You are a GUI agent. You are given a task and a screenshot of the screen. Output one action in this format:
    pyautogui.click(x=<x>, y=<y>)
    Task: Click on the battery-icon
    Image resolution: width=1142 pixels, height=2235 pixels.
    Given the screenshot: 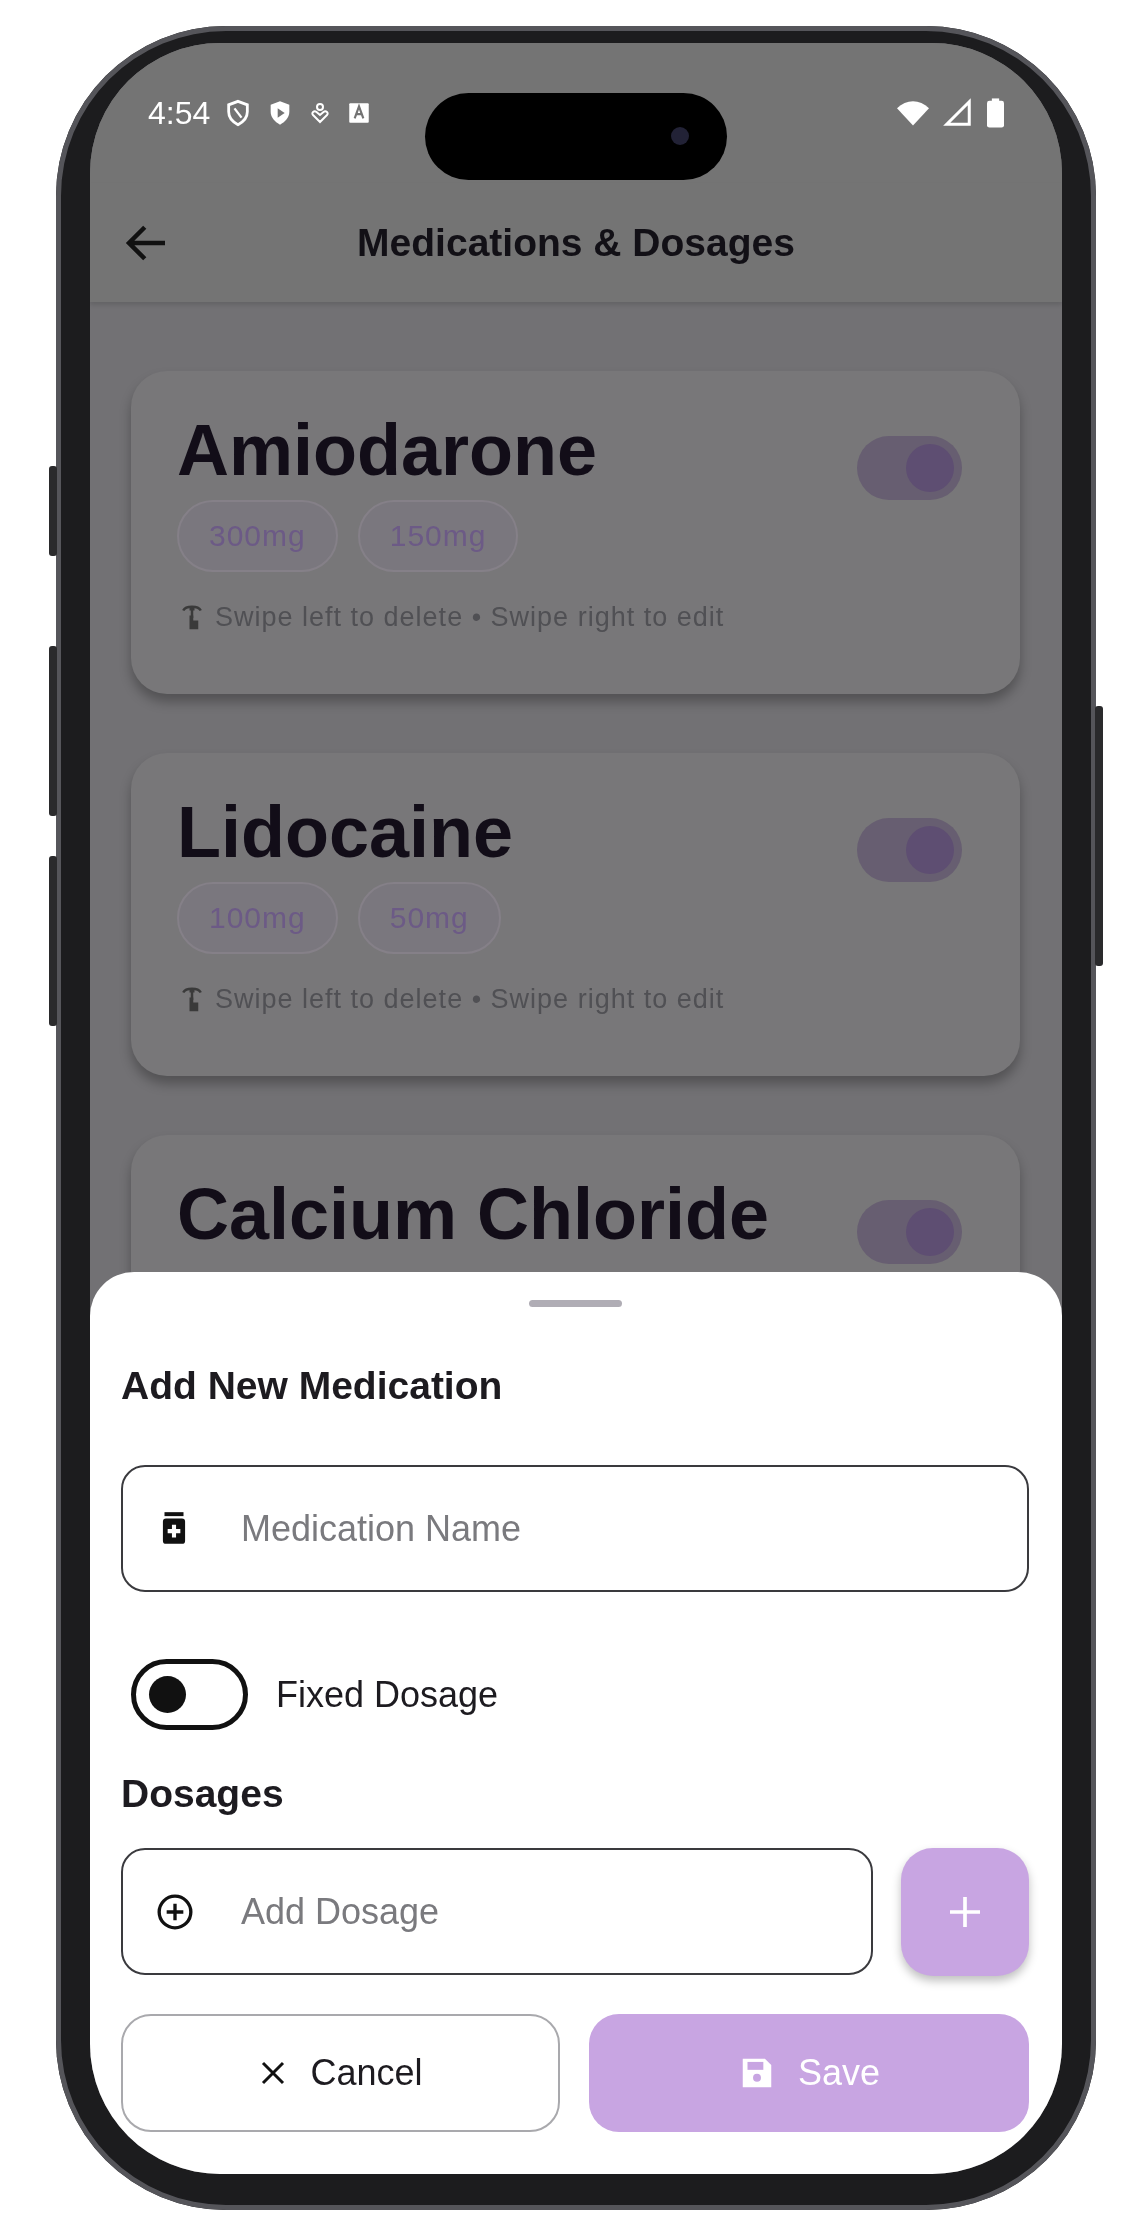 What is the action you would take?
    pyautogui.click(x=995, y=113)
    